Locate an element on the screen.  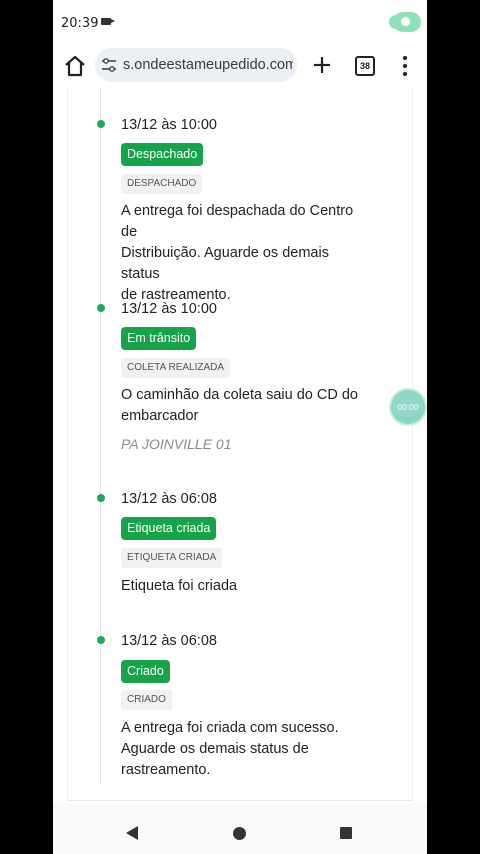
video-camera-icon is located at coordinates (108, 21).